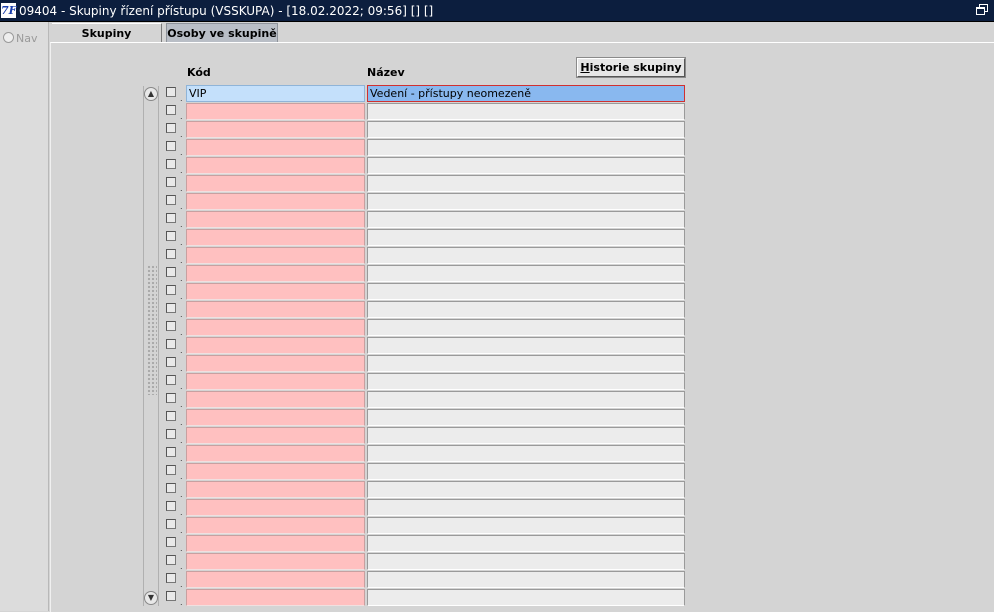 This screenshot has width=994, height=612. What do you see at coordinates (20, 38) in the screenshot?
I see `nav-toggle: Nav` at bounding box center [20, 38].